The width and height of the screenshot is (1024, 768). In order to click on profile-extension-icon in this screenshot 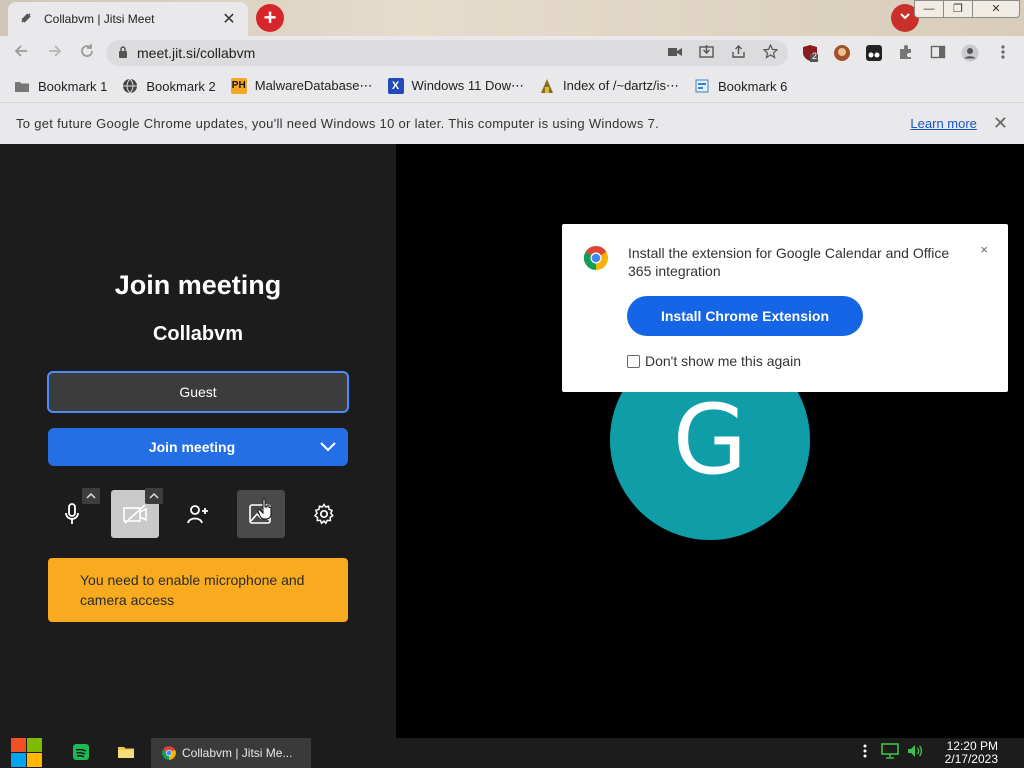, I will do `click(842, 53)`.